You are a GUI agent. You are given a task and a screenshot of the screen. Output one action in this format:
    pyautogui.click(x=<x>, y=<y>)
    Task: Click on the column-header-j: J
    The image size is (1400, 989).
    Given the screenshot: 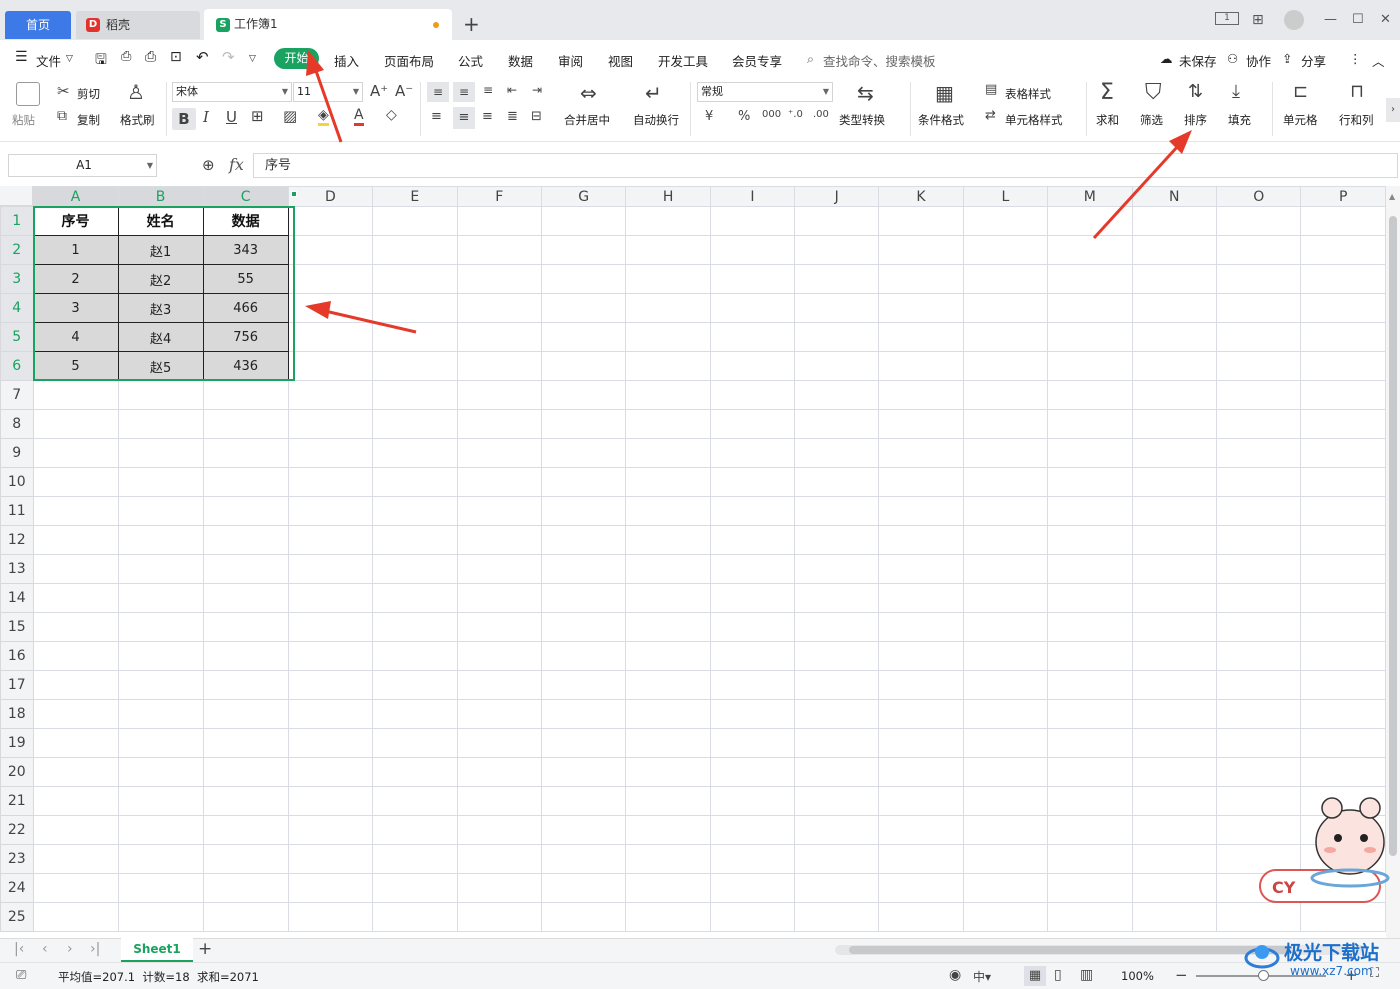 What is the action you would take?
    pyautogui.click(x=837, y=196)
    